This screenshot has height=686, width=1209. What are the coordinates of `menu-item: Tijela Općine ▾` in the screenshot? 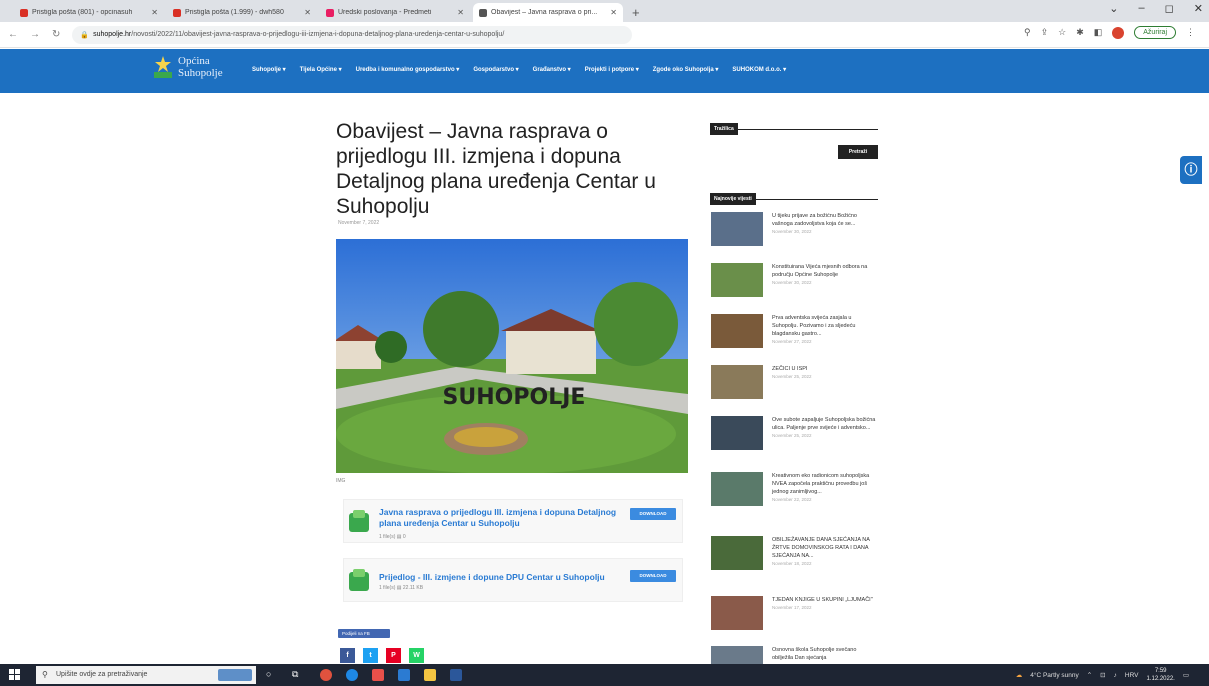 It's located at (321, 69).